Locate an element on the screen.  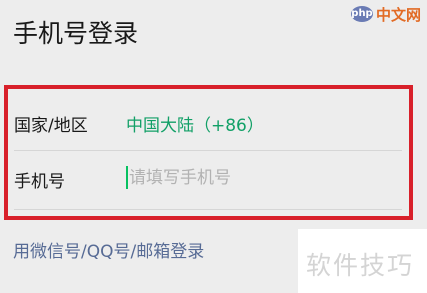
phone-input-wrap is located at coordinates (259, 178).